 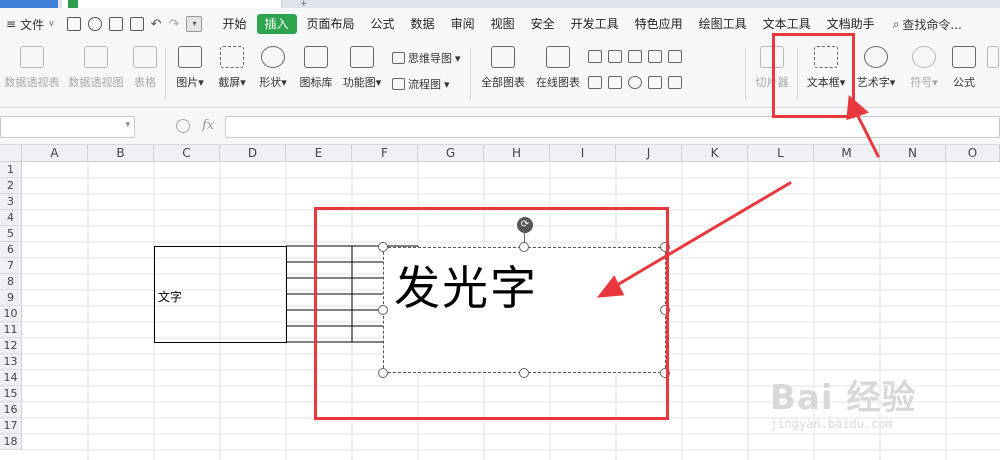 I want to click on column-header-n: N, so click(x=913, y=153).